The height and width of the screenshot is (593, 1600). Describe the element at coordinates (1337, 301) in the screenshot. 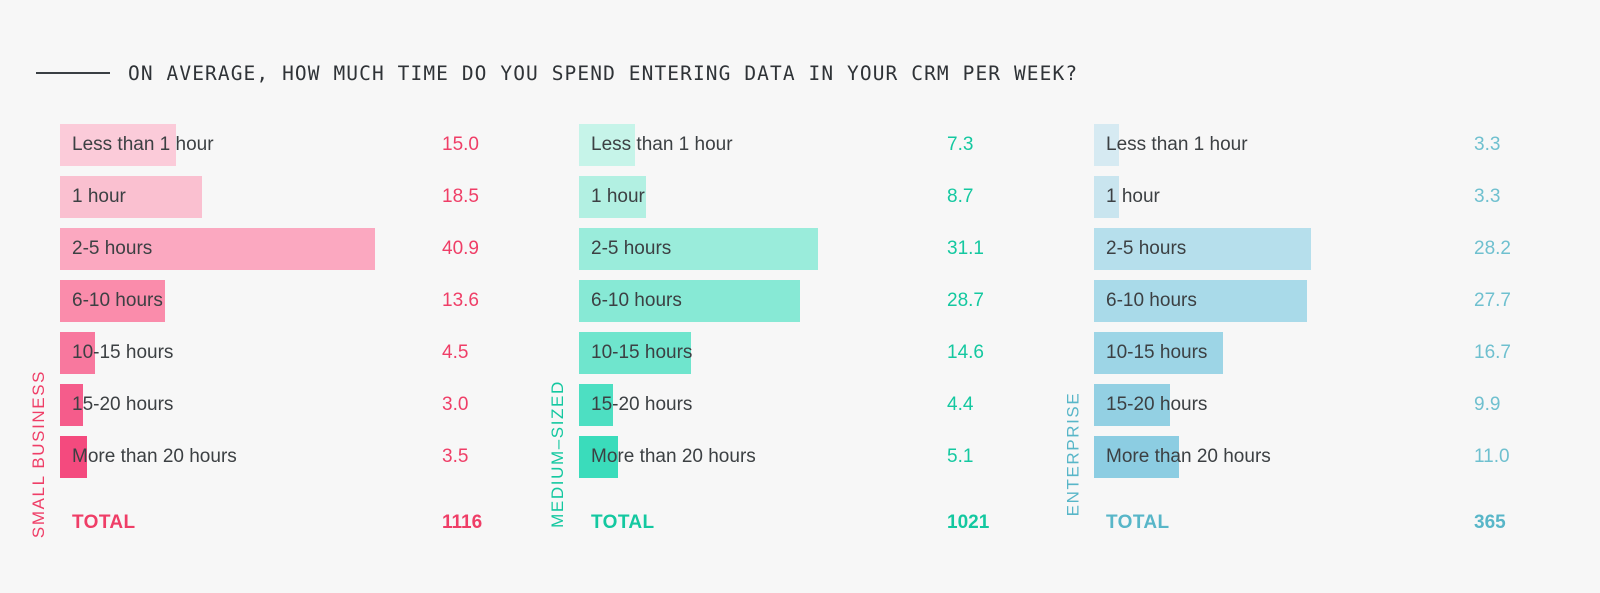

I see `table-row: 6-10 hours 27.7` at that location.